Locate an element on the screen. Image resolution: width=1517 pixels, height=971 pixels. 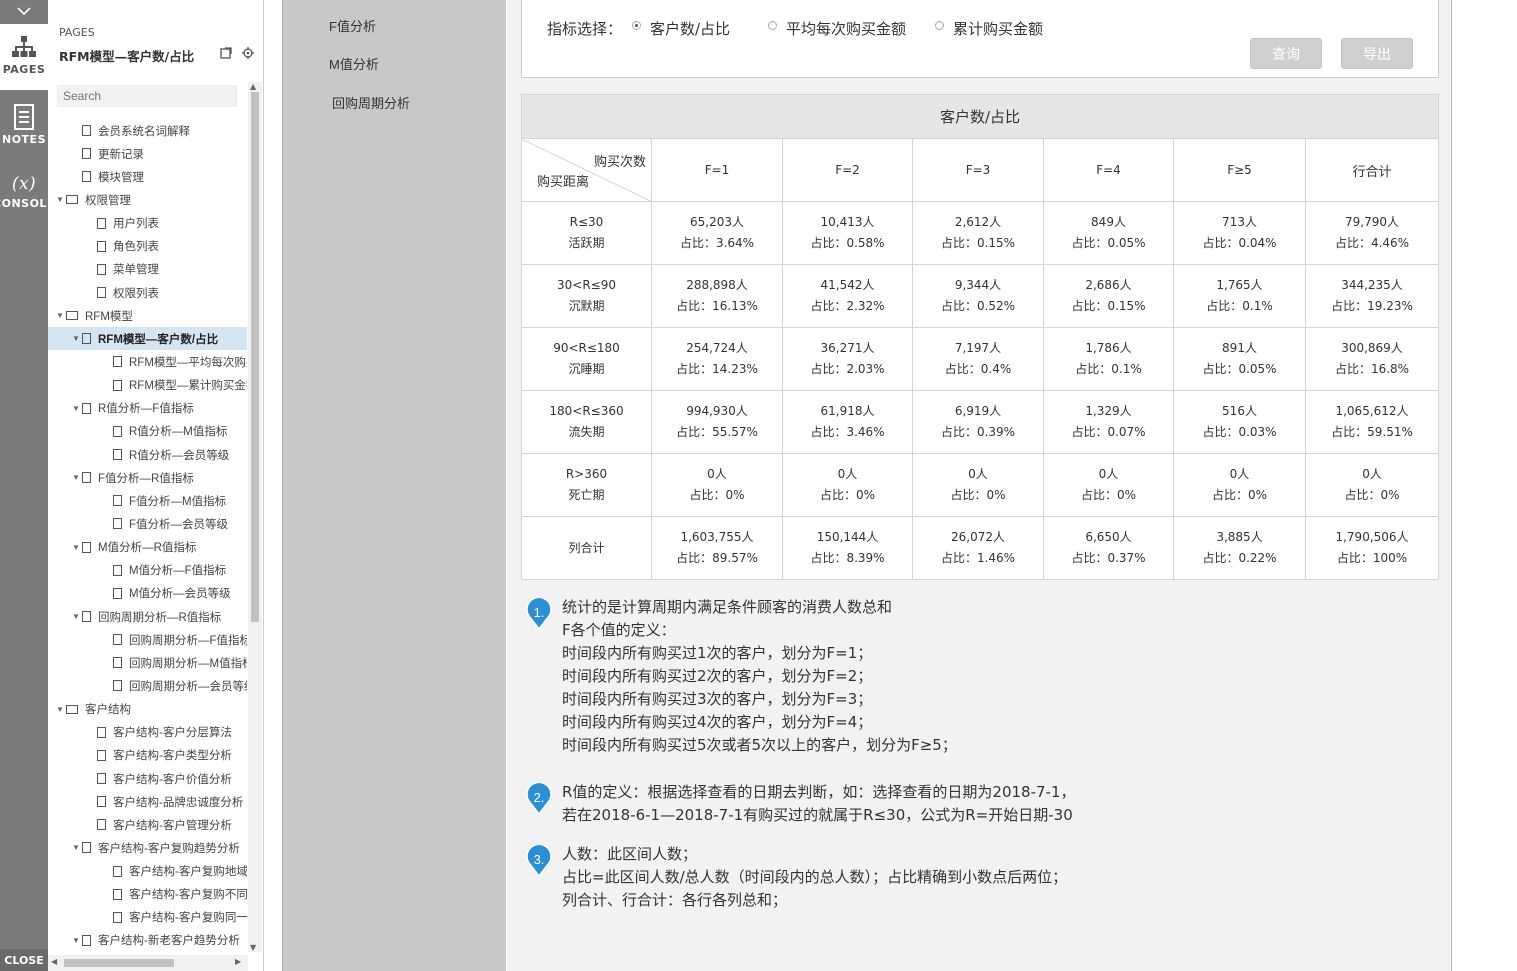
tree-page: 客户结构-品牌忠诚度分析 is located at coordinates (147, 801).